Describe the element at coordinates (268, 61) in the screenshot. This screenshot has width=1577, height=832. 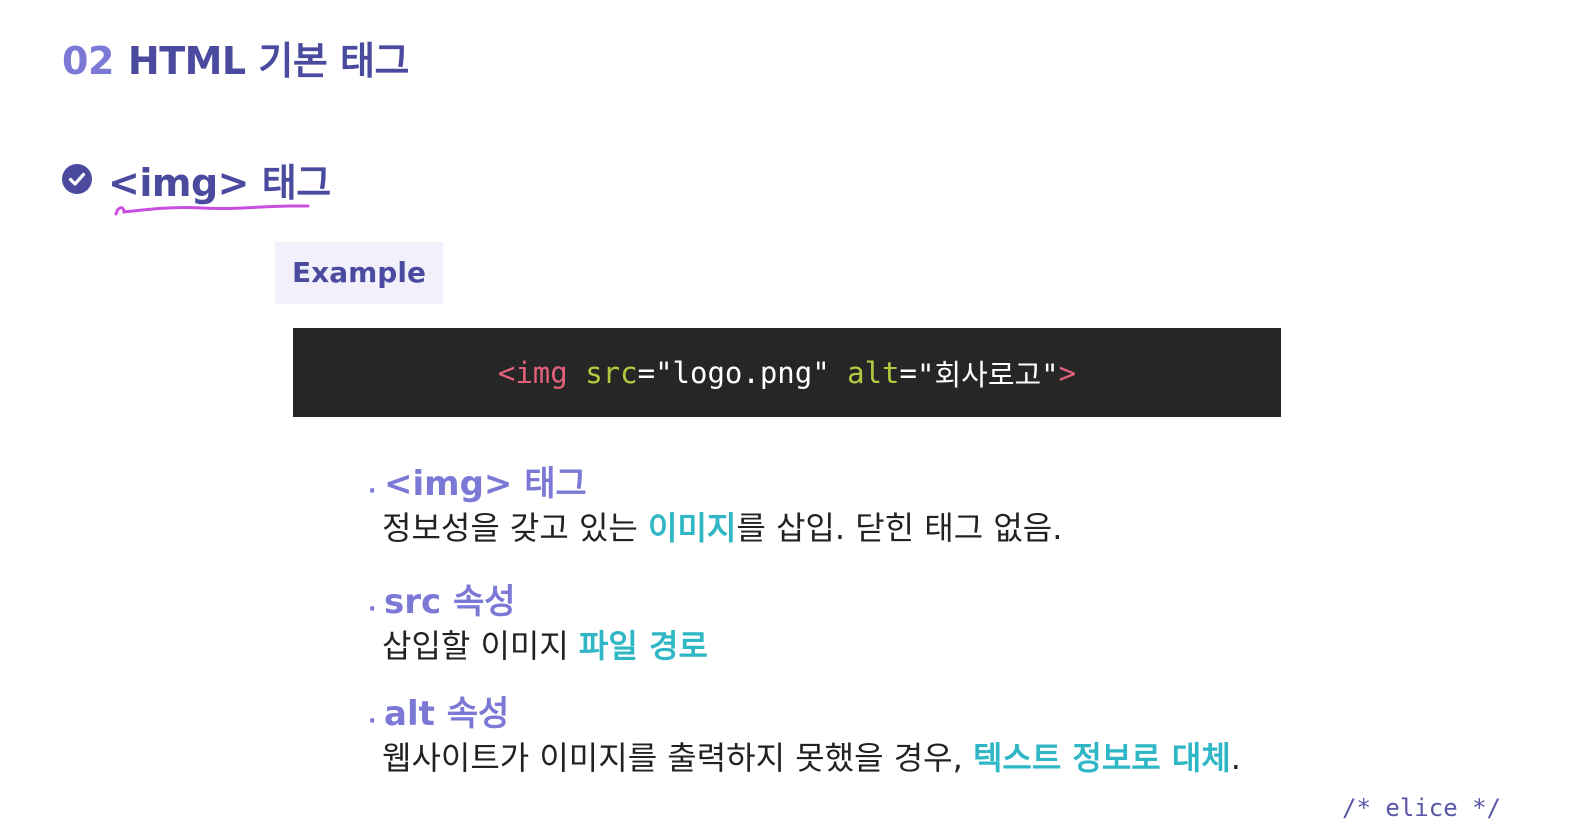
I see `section-title-text: HTML 기본 태그` at that location.